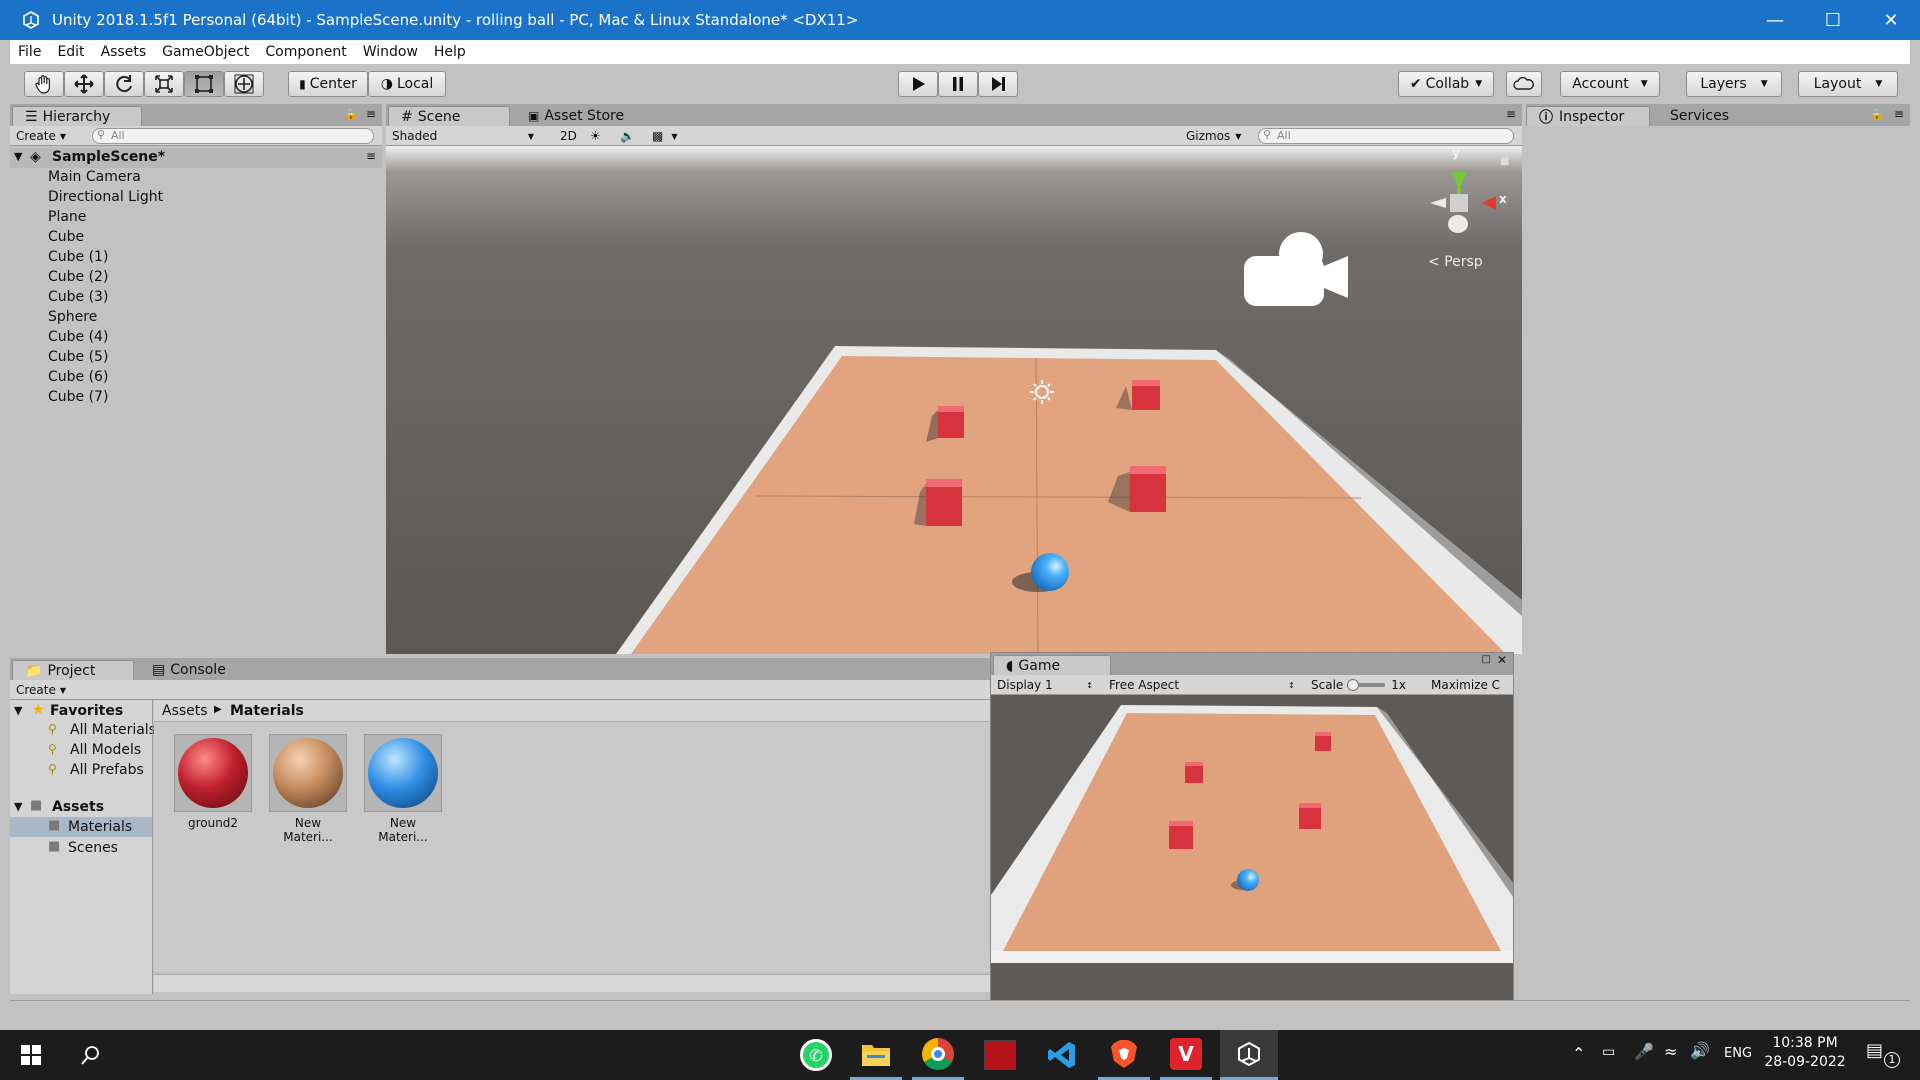  I want to click on hierarchy-item-cube-5: Cube (5), so click(78, 357).